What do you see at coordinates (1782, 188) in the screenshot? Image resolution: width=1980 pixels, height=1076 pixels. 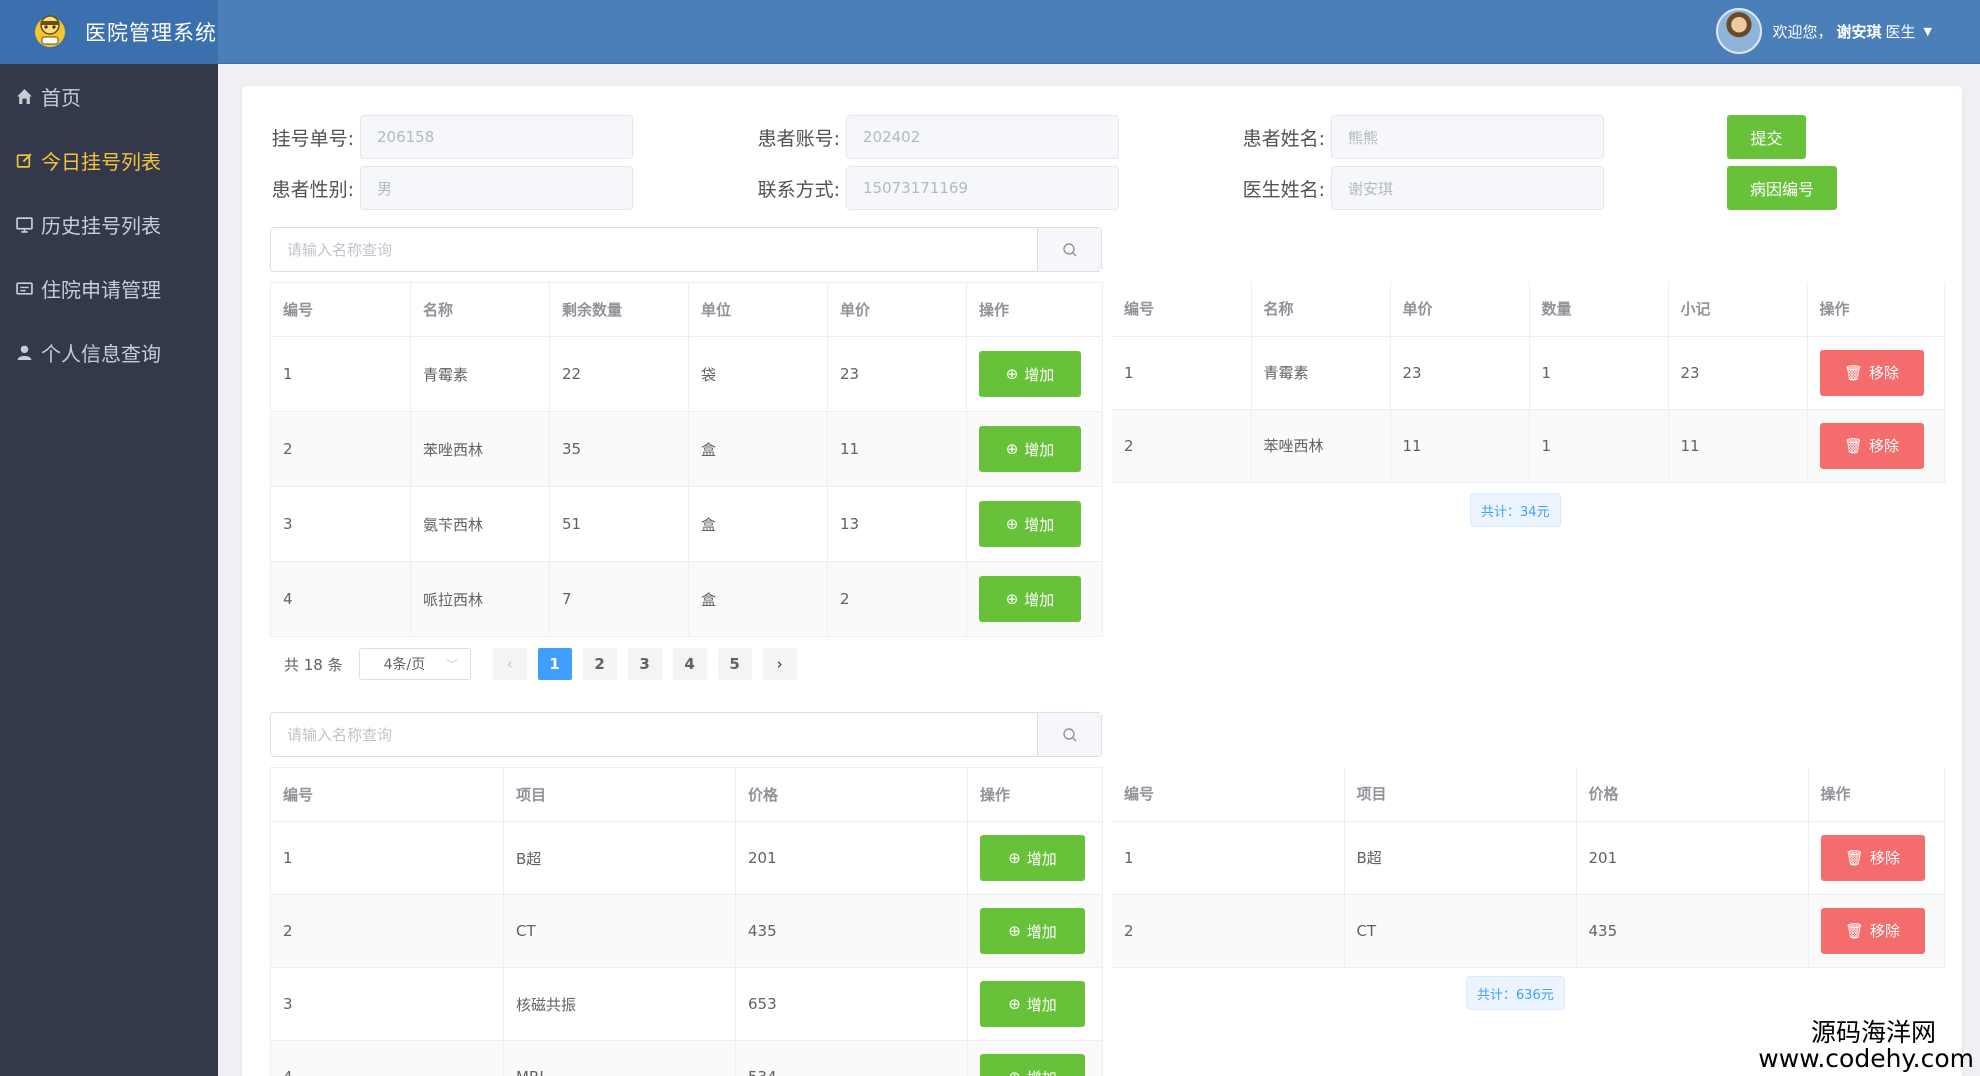 I see `diagnosis-code-button: 病因编号` at bounding box center [1782, 188].